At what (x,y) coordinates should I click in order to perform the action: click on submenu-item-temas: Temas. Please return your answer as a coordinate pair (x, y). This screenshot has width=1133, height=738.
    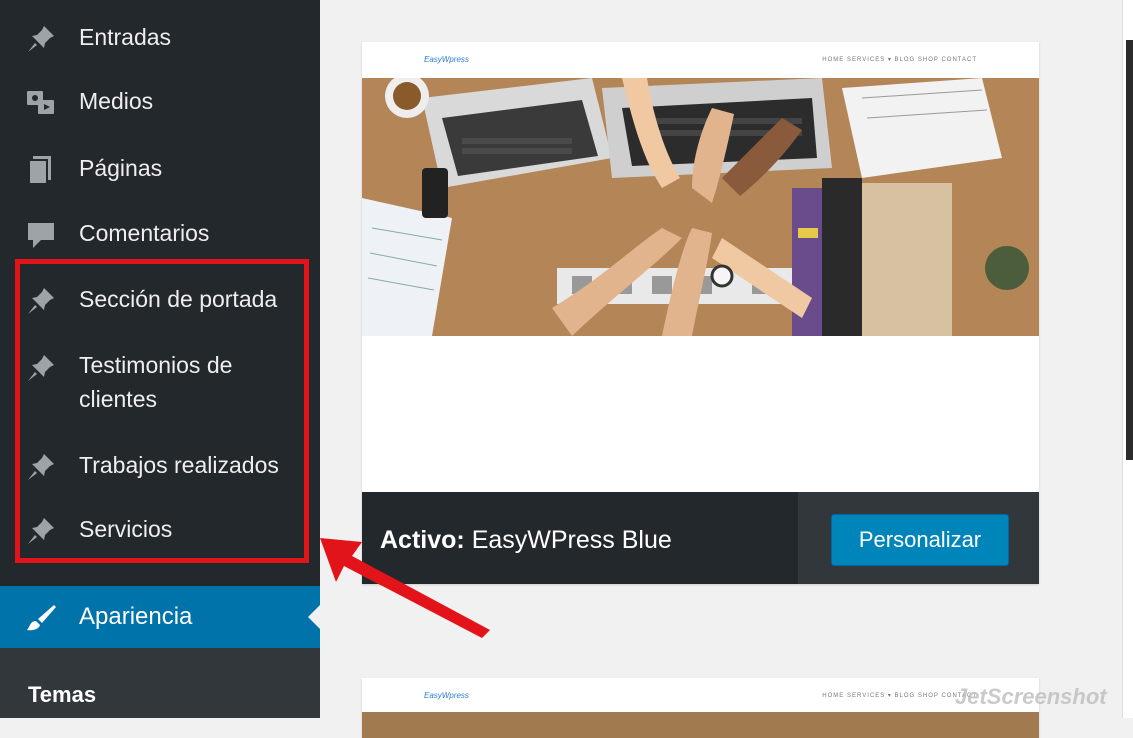
    Looking at the image, I should click on (62, 695).